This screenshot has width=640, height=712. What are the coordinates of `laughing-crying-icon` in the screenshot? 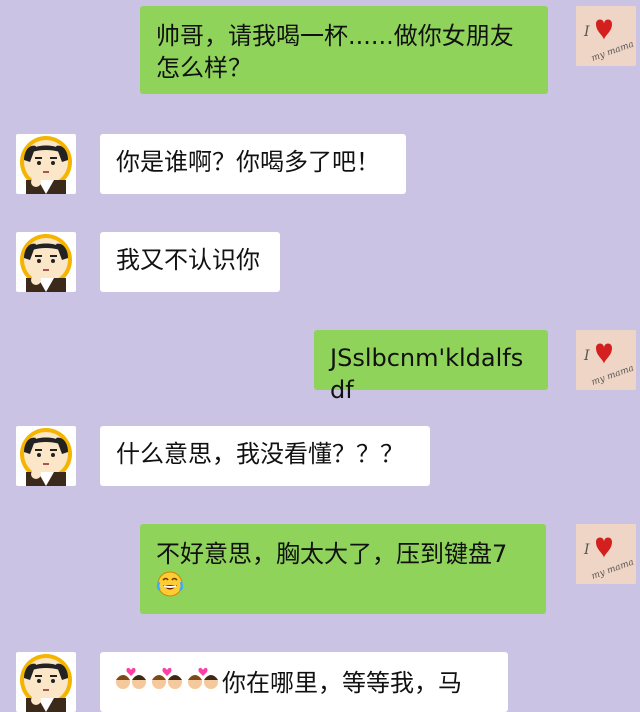 It's located at (170, 588).